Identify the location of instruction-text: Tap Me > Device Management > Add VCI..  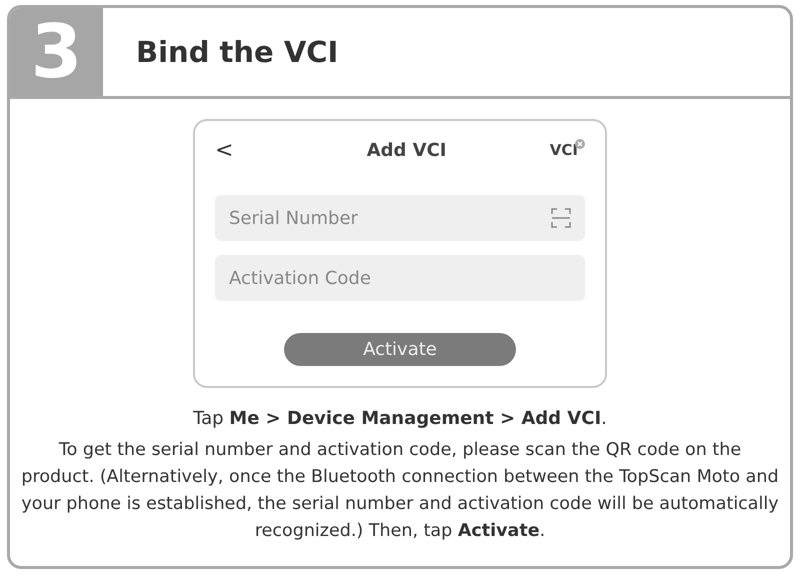
(400, 418).